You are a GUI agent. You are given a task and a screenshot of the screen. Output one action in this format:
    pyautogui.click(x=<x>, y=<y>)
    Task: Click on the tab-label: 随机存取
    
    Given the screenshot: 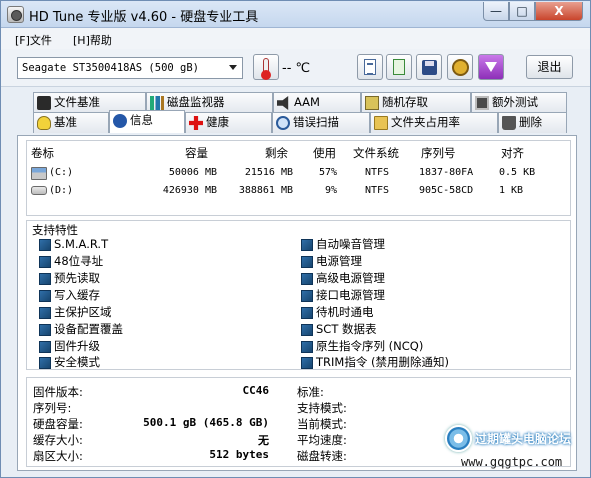 What is the action you would take?
    pyautogui.click(x=405, y=102)
    